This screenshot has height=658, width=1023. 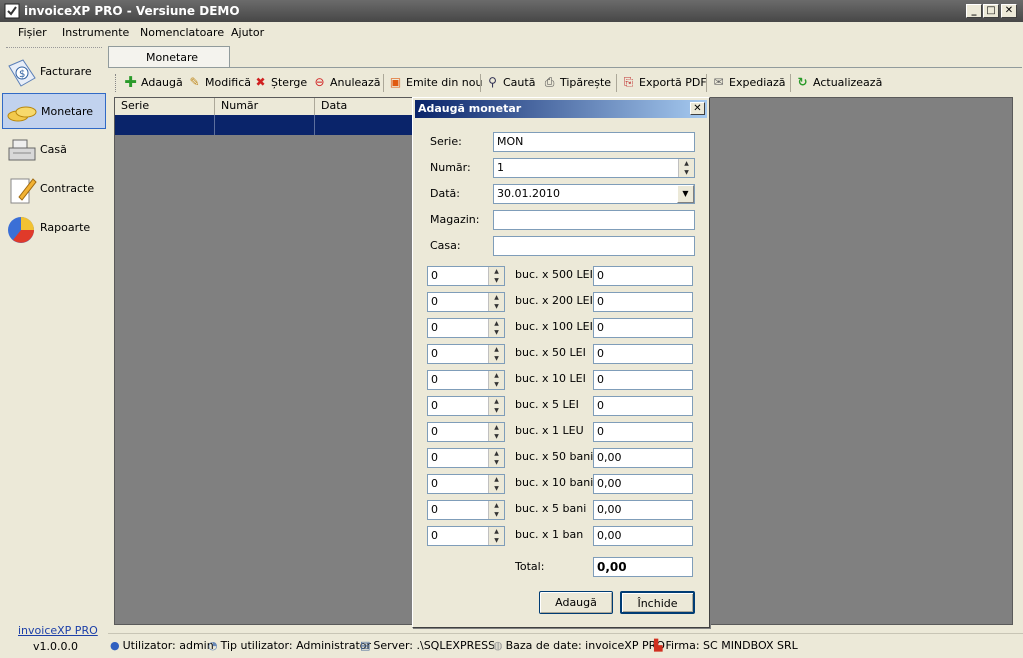 I want to click on print-button: ⎙ Tipărește, so click(x=576, y=82).